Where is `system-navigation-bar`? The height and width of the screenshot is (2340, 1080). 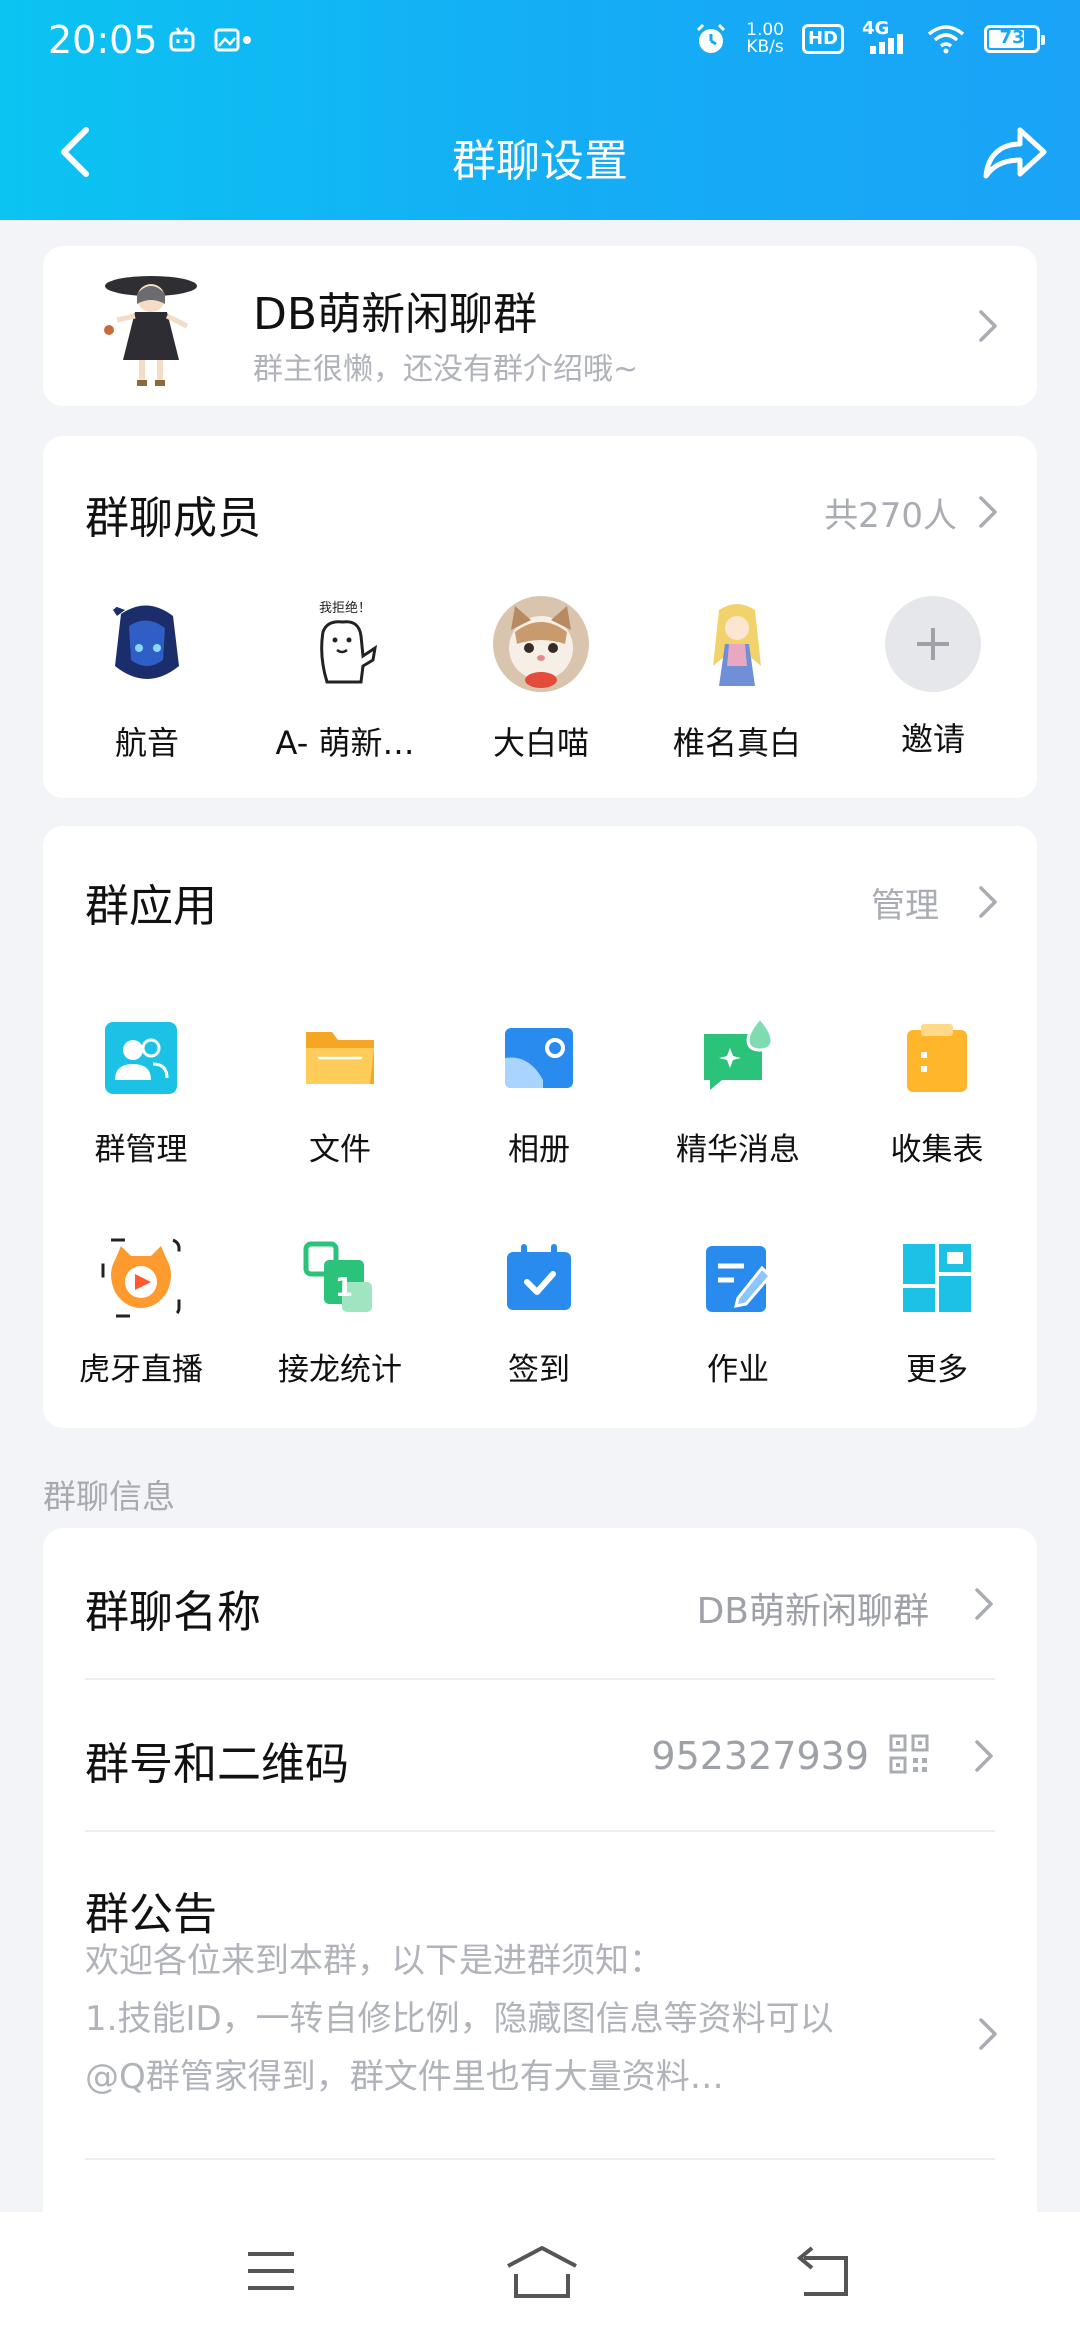
system-navigation-bar is located at coordinates (540, 2276).